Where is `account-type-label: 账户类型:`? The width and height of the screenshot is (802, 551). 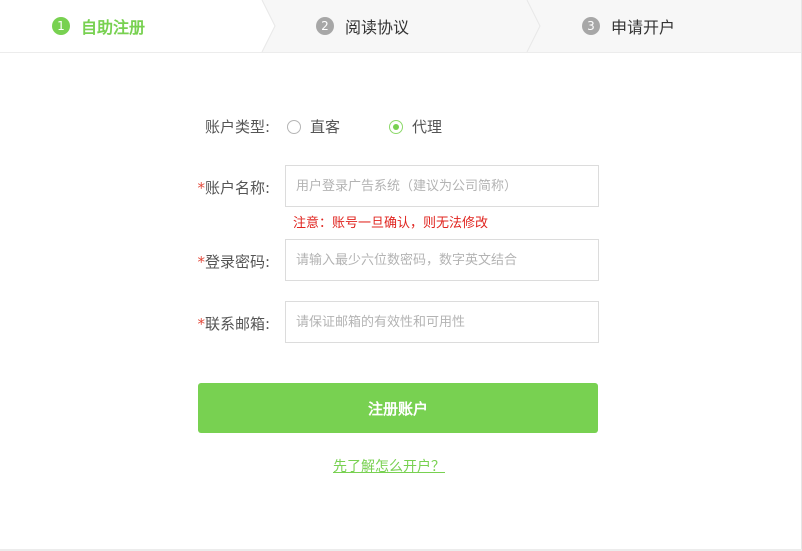 account-type-label: 账户类型: is located at coordinates (210, 126).